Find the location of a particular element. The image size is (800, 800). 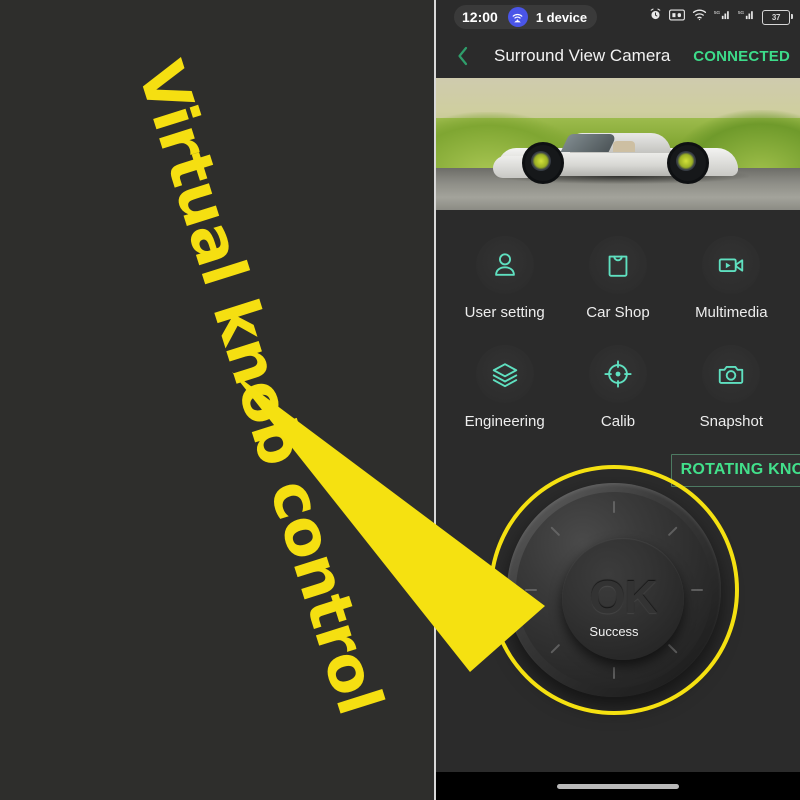

hd-icon is located at coordinates (677, 17).